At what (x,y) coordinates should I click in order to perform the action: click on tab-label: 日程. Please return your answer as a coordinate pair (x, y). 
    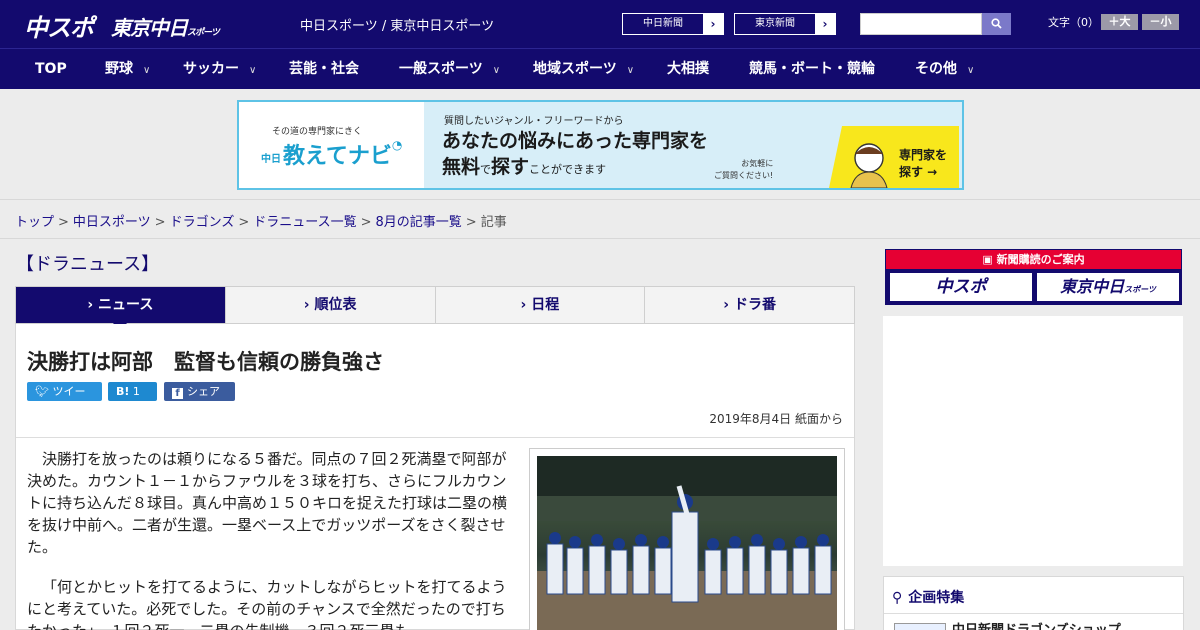
    Looking at the image, I should click on (545, 305).